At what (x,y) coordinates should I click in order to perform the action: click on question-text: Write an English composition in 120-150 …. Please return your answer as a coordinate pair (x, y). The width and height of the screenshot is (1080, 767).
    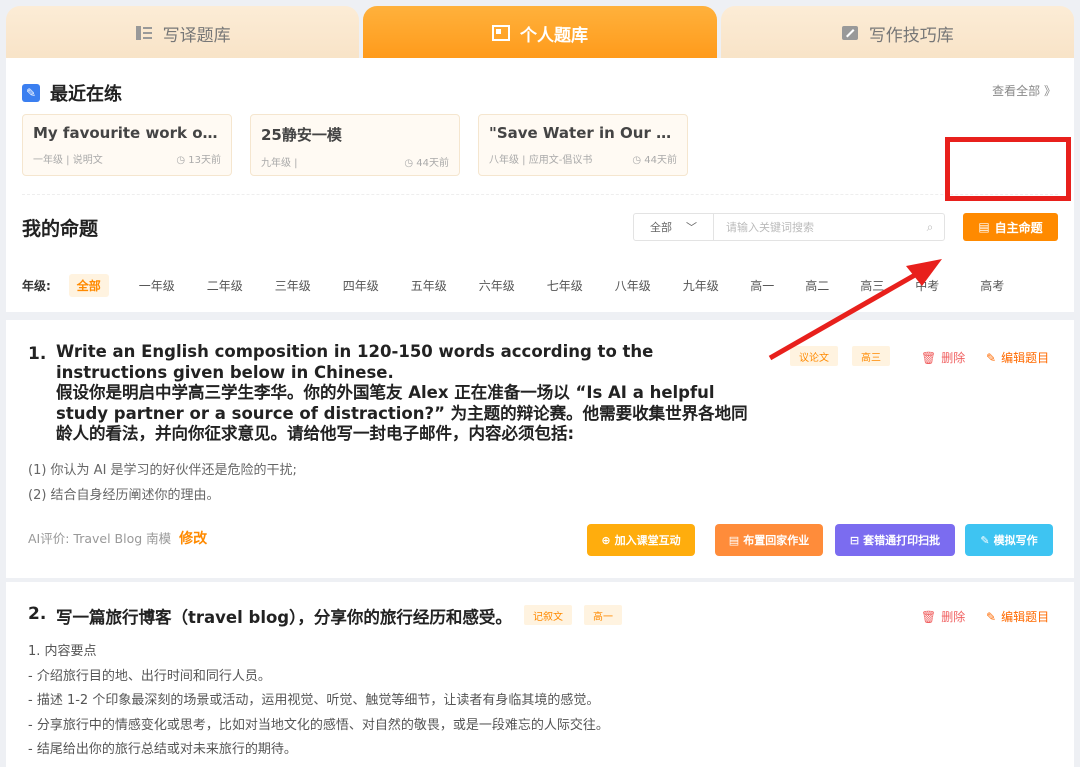
    Looking at the image, I should click on (409, 393).